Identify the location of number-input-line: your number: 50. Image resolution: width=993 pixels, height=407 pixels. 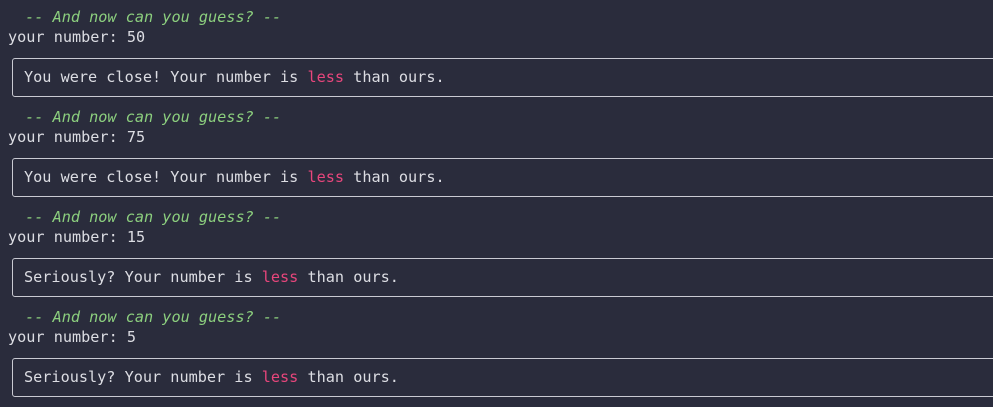
(76, 37).